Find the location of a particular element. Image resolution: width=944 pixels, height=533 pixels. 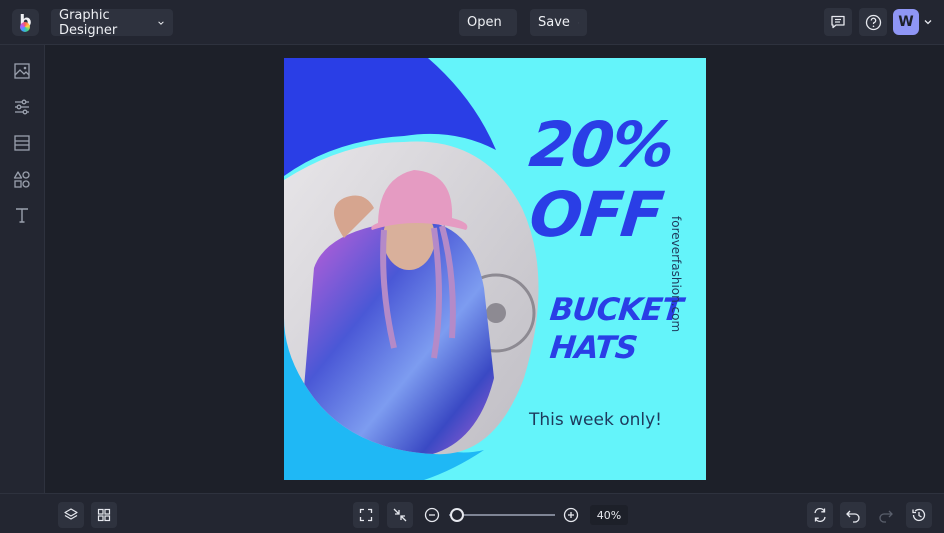

undo-button is located at coordinates (853, 515).